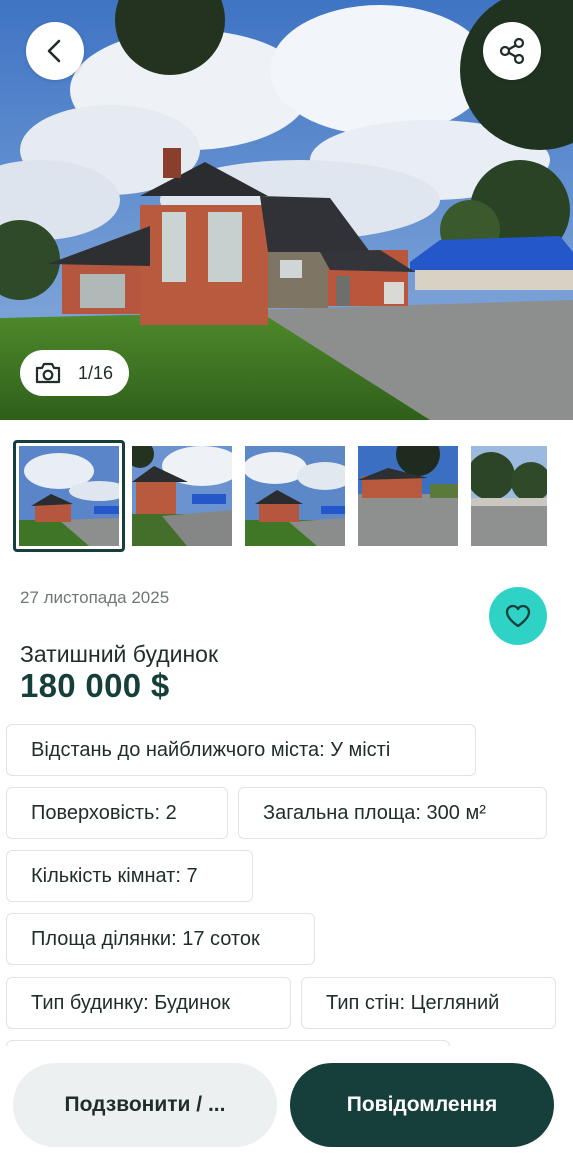 This screenshot has height=1159, width=573. I want to click on share-icon, so click(512, 51).